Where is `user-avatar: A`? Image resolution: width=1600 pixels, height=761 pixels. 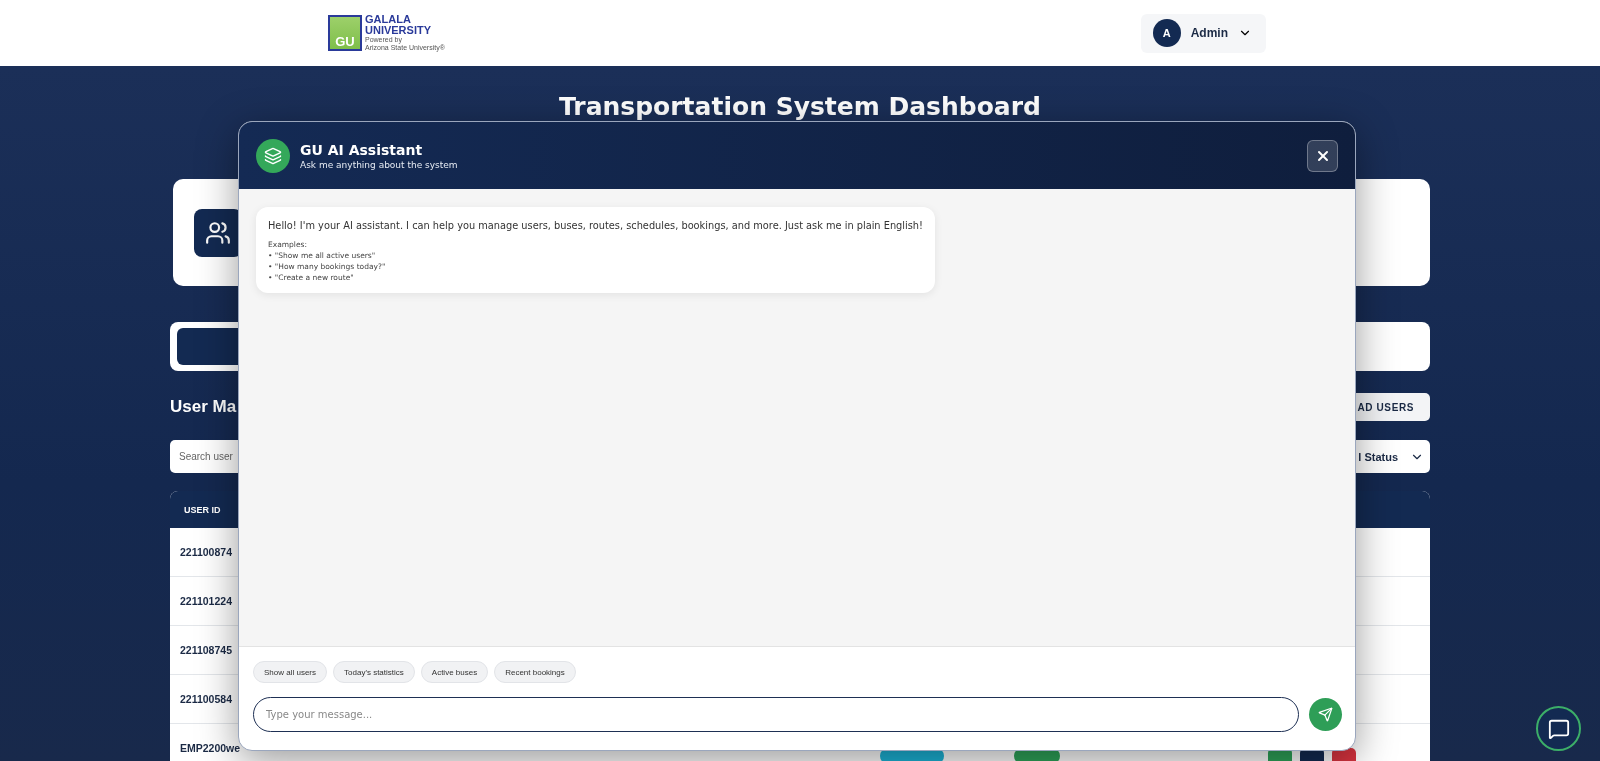 user-avatar: A is located at coordinates (1166, 33).